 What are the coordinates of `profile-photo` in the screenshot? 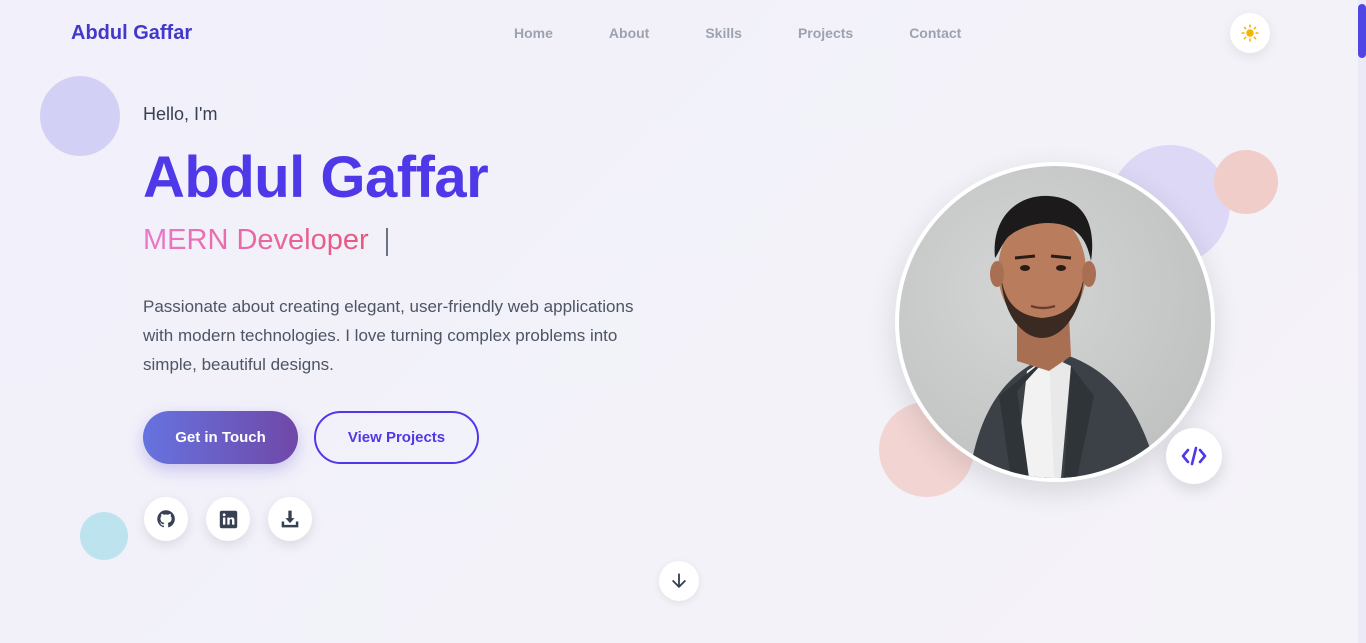 It's located at (1055, 322).